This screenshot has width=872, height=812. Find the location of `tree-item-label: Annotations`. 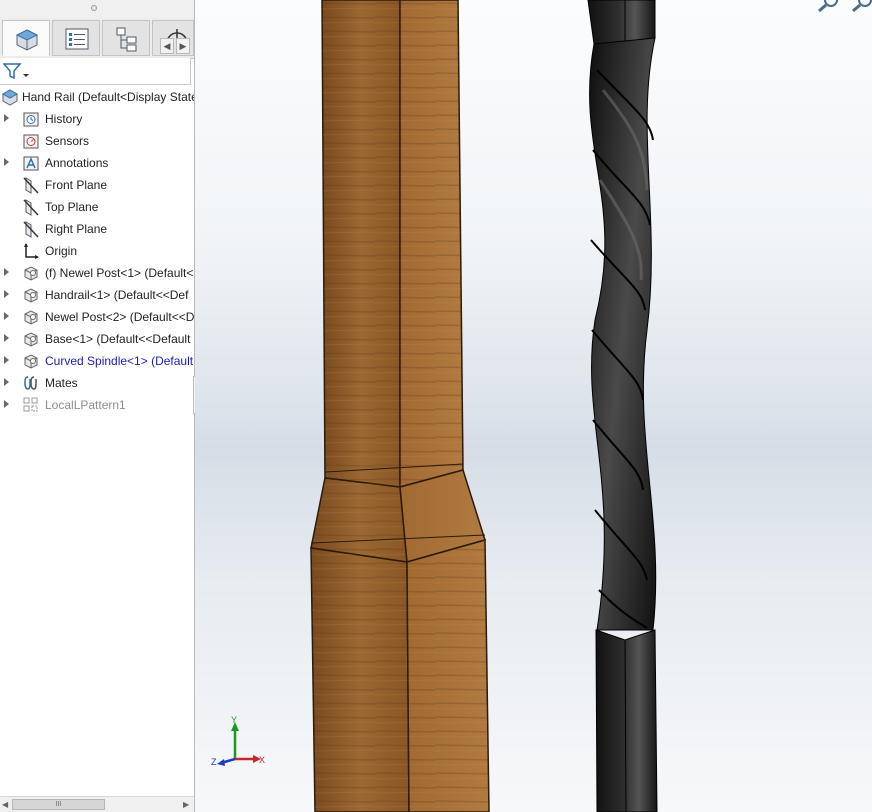

tree-item-label: Annotations is located at coordinates (77, 163).